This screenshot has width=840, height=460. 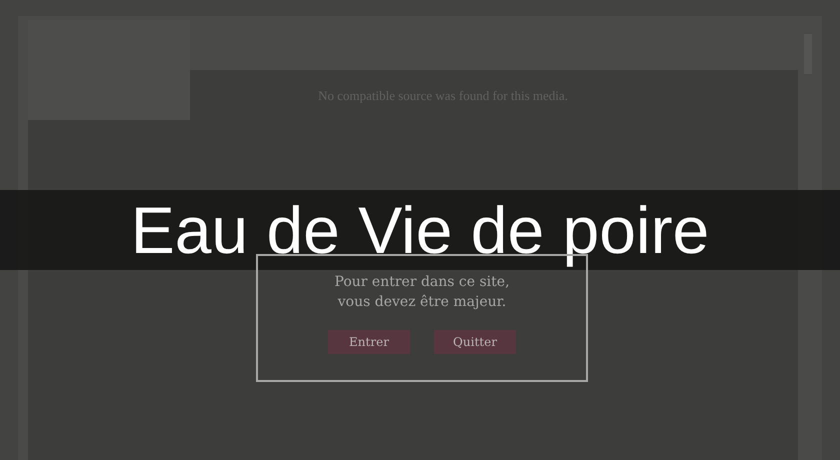 I want to click on banner-title: Eau de Vie de poire, so click(x=420, y=230).